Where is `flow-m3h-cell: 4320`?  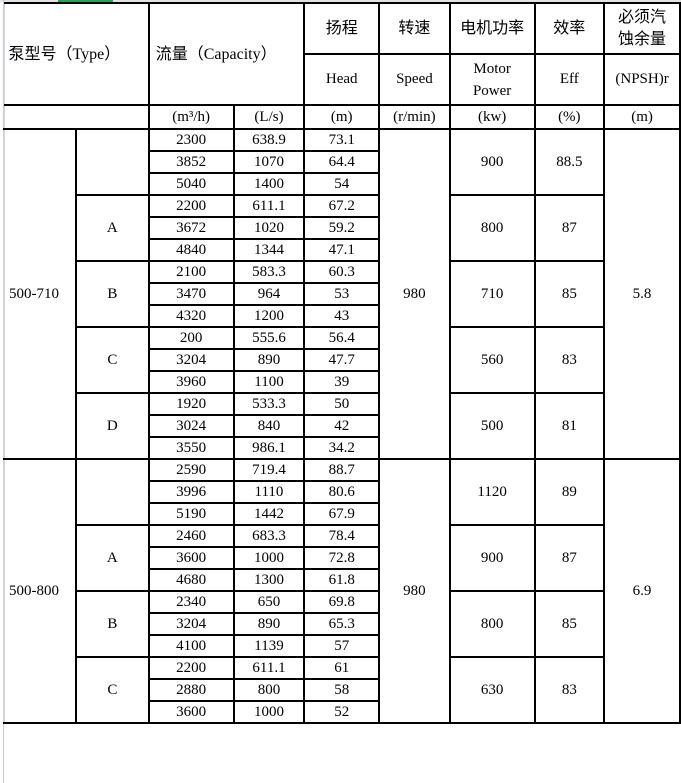
flow-m3h-cell: 4320 is located at coordinates (191, 316).